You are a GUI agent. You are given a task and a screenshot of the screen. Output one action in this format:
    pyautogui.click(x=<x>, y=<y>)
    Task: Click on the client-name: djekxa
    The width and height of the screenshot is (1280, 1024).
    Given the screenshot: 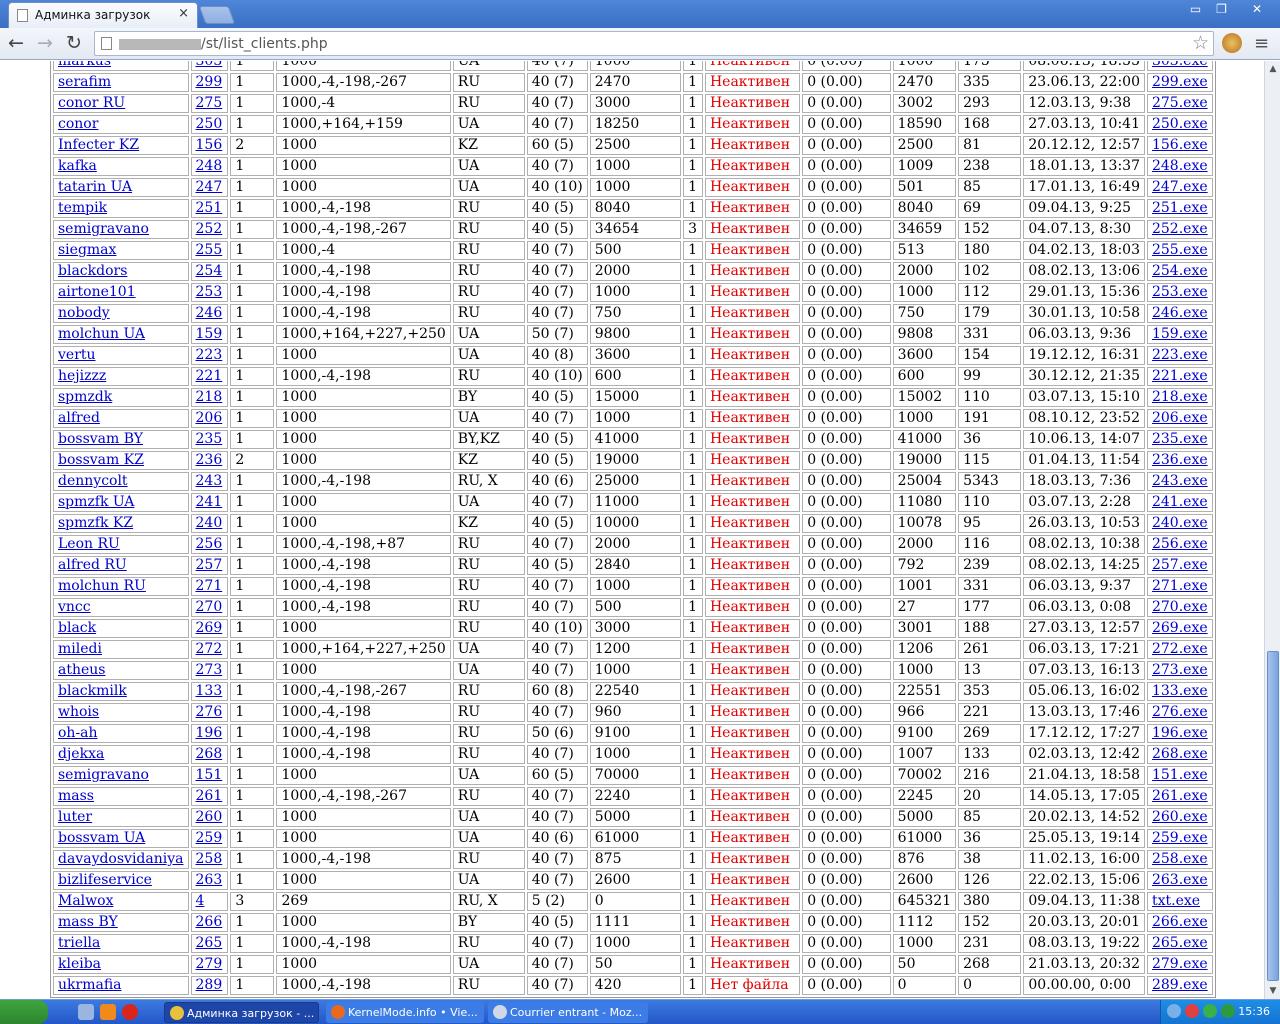 What is the action you would take?
    pyautogui.click(x=81, y=754)
    